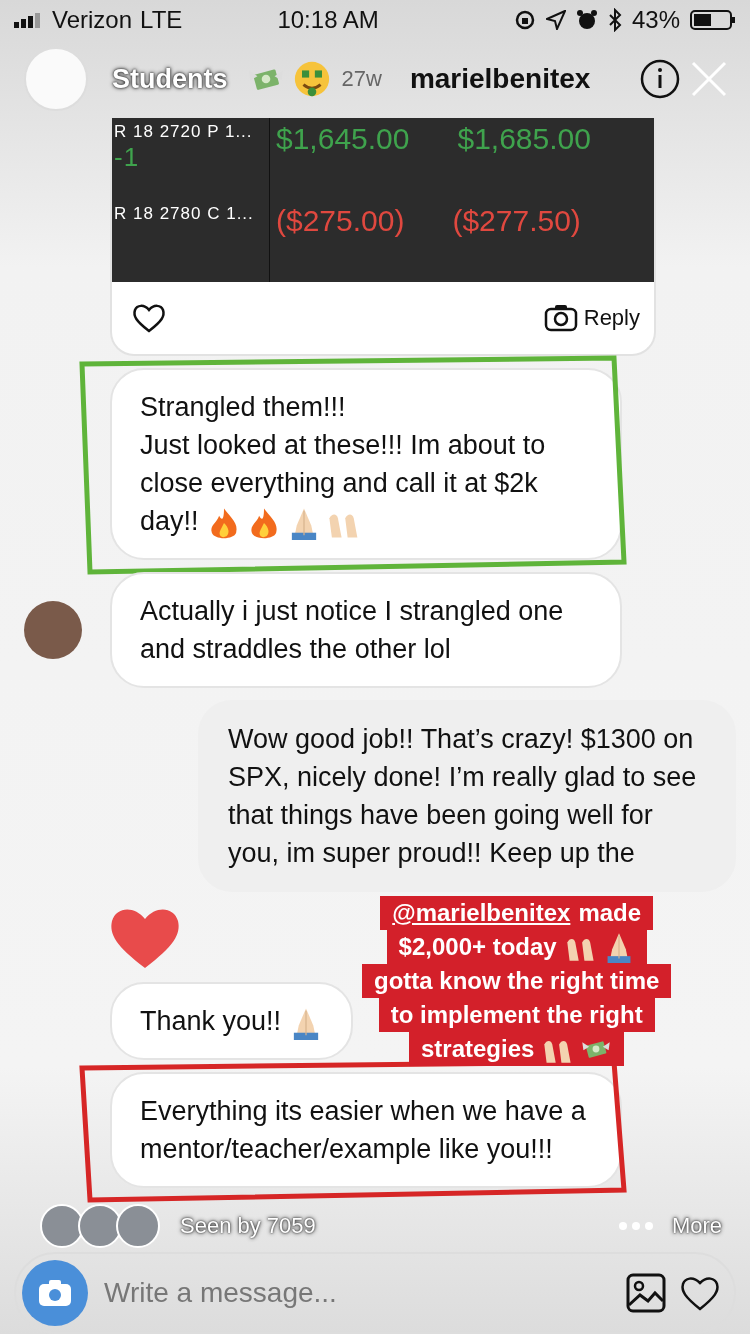 This screenshot has height=1334, width=750. Describe the element at coordinates (393, 1226) in the screenshot. I see `seen-by-count: Seen by 7059` at that location.